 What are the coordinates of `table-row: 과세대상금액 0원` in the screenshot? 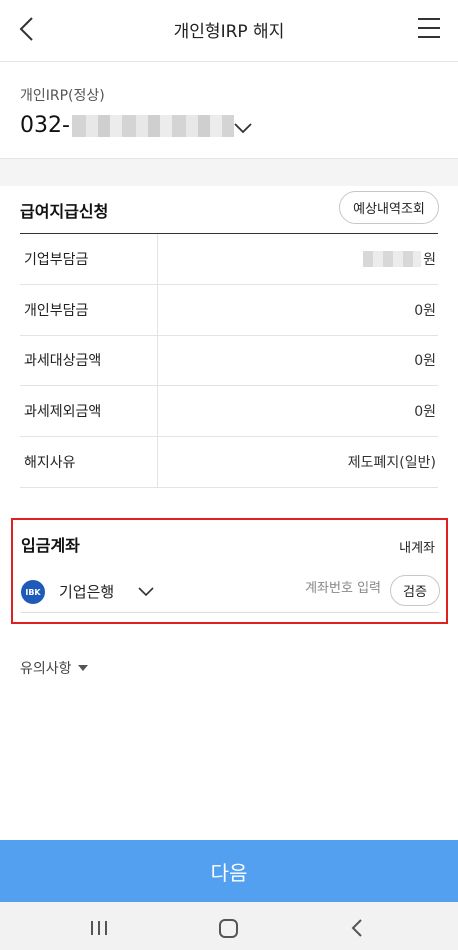 It's located at (229, 361).